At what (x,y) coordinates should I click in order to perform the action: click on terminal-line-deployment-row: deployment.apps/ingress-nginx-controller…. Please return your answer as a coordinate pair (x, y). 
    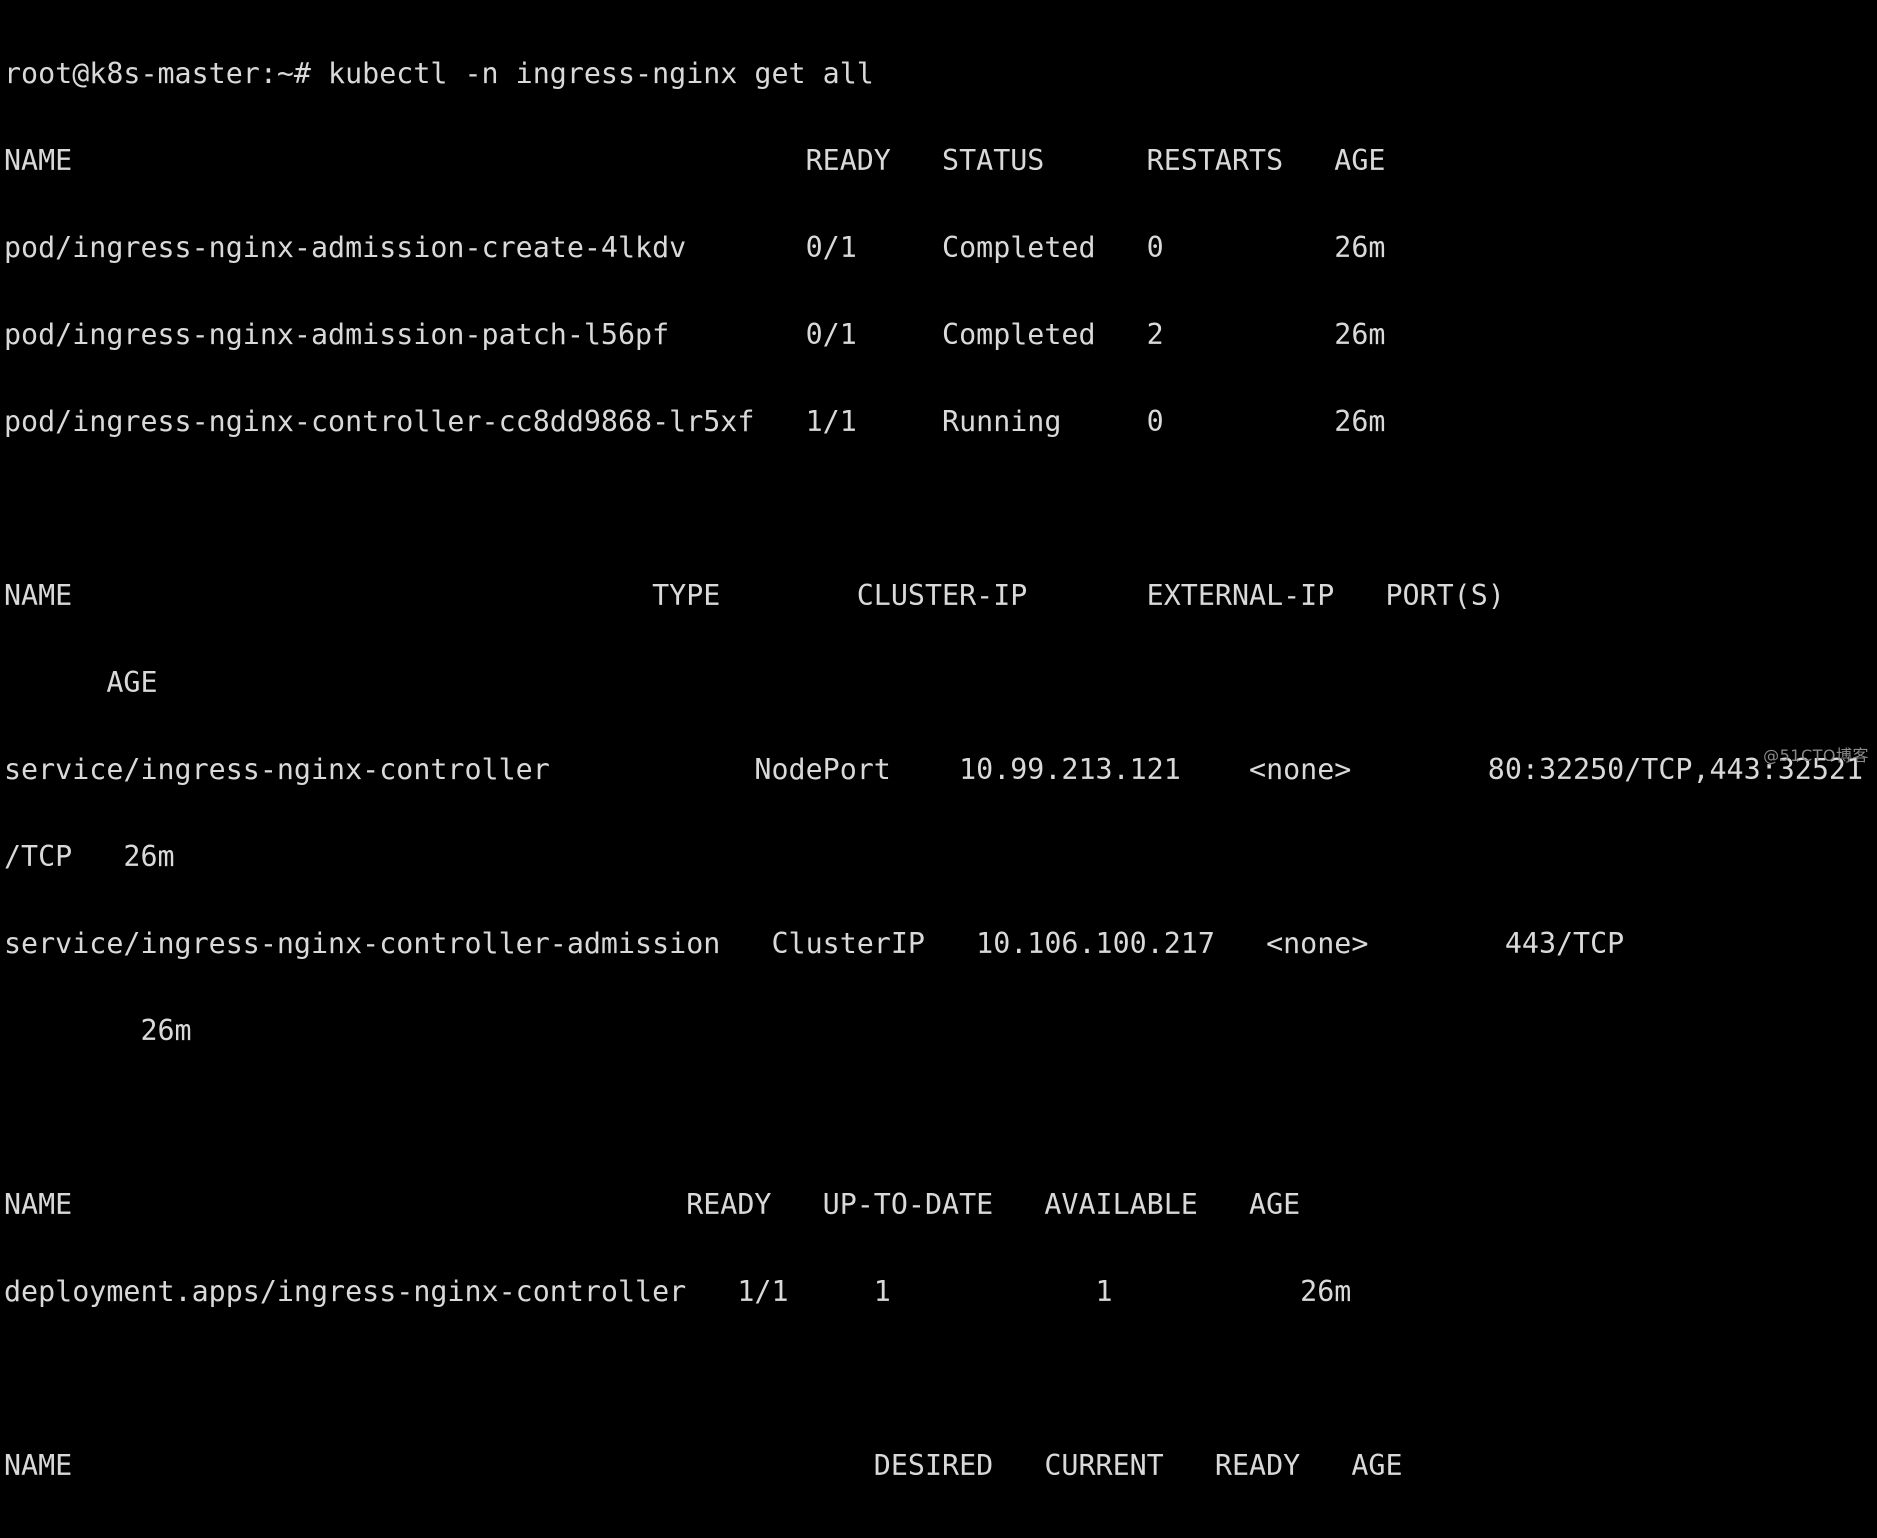
    Looking at the image, I should click on (678, 1291).